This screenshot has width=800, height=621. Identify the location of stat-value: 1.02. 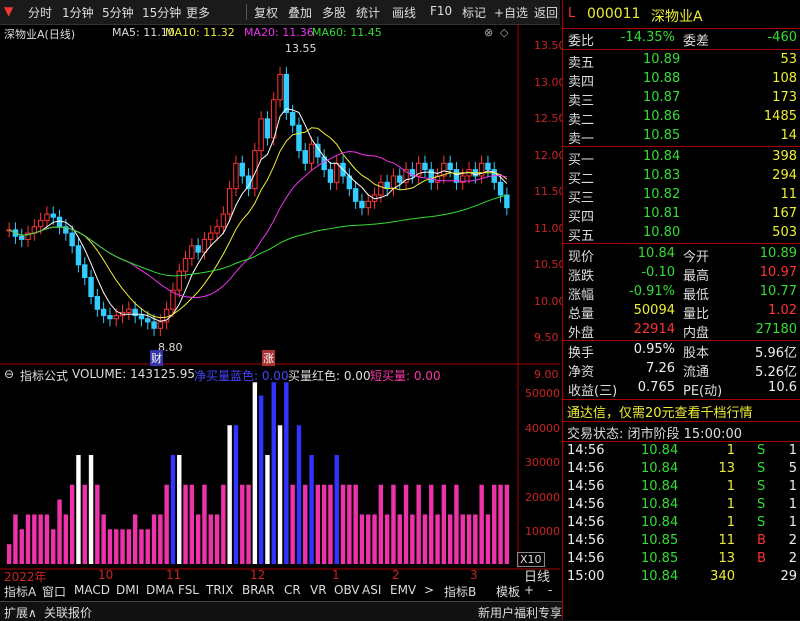
(782, 310).